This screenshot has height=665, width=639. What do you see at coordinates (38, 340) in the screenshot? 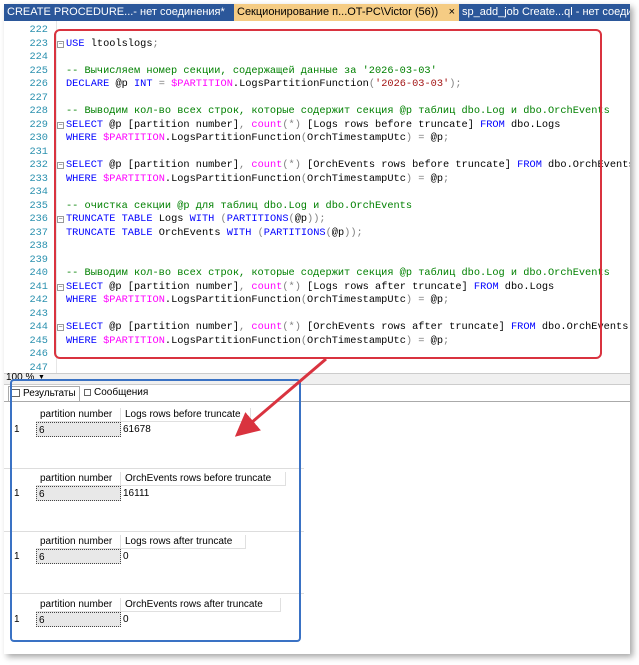
I see `line-number: 245` at bounding box center [38, 340].